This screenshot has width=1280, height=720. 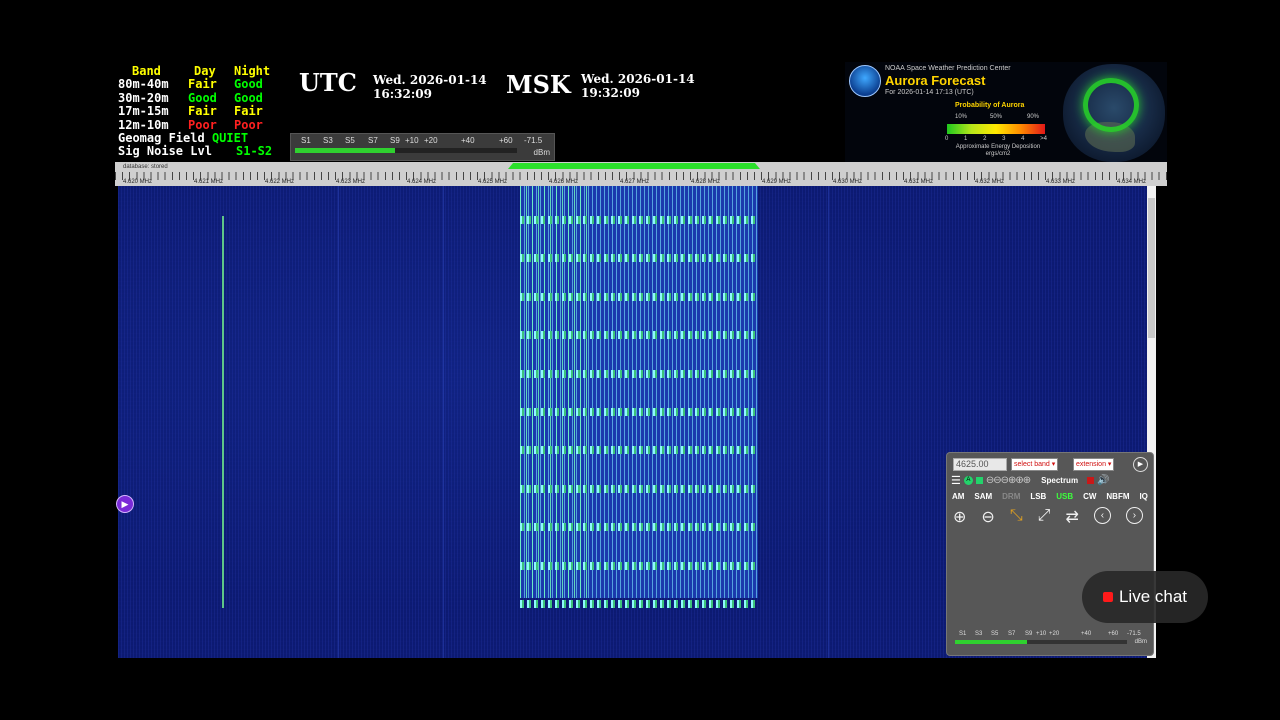 I want to click on msk-date: Wed. 2026-01-14, so click(x=638, y=79).